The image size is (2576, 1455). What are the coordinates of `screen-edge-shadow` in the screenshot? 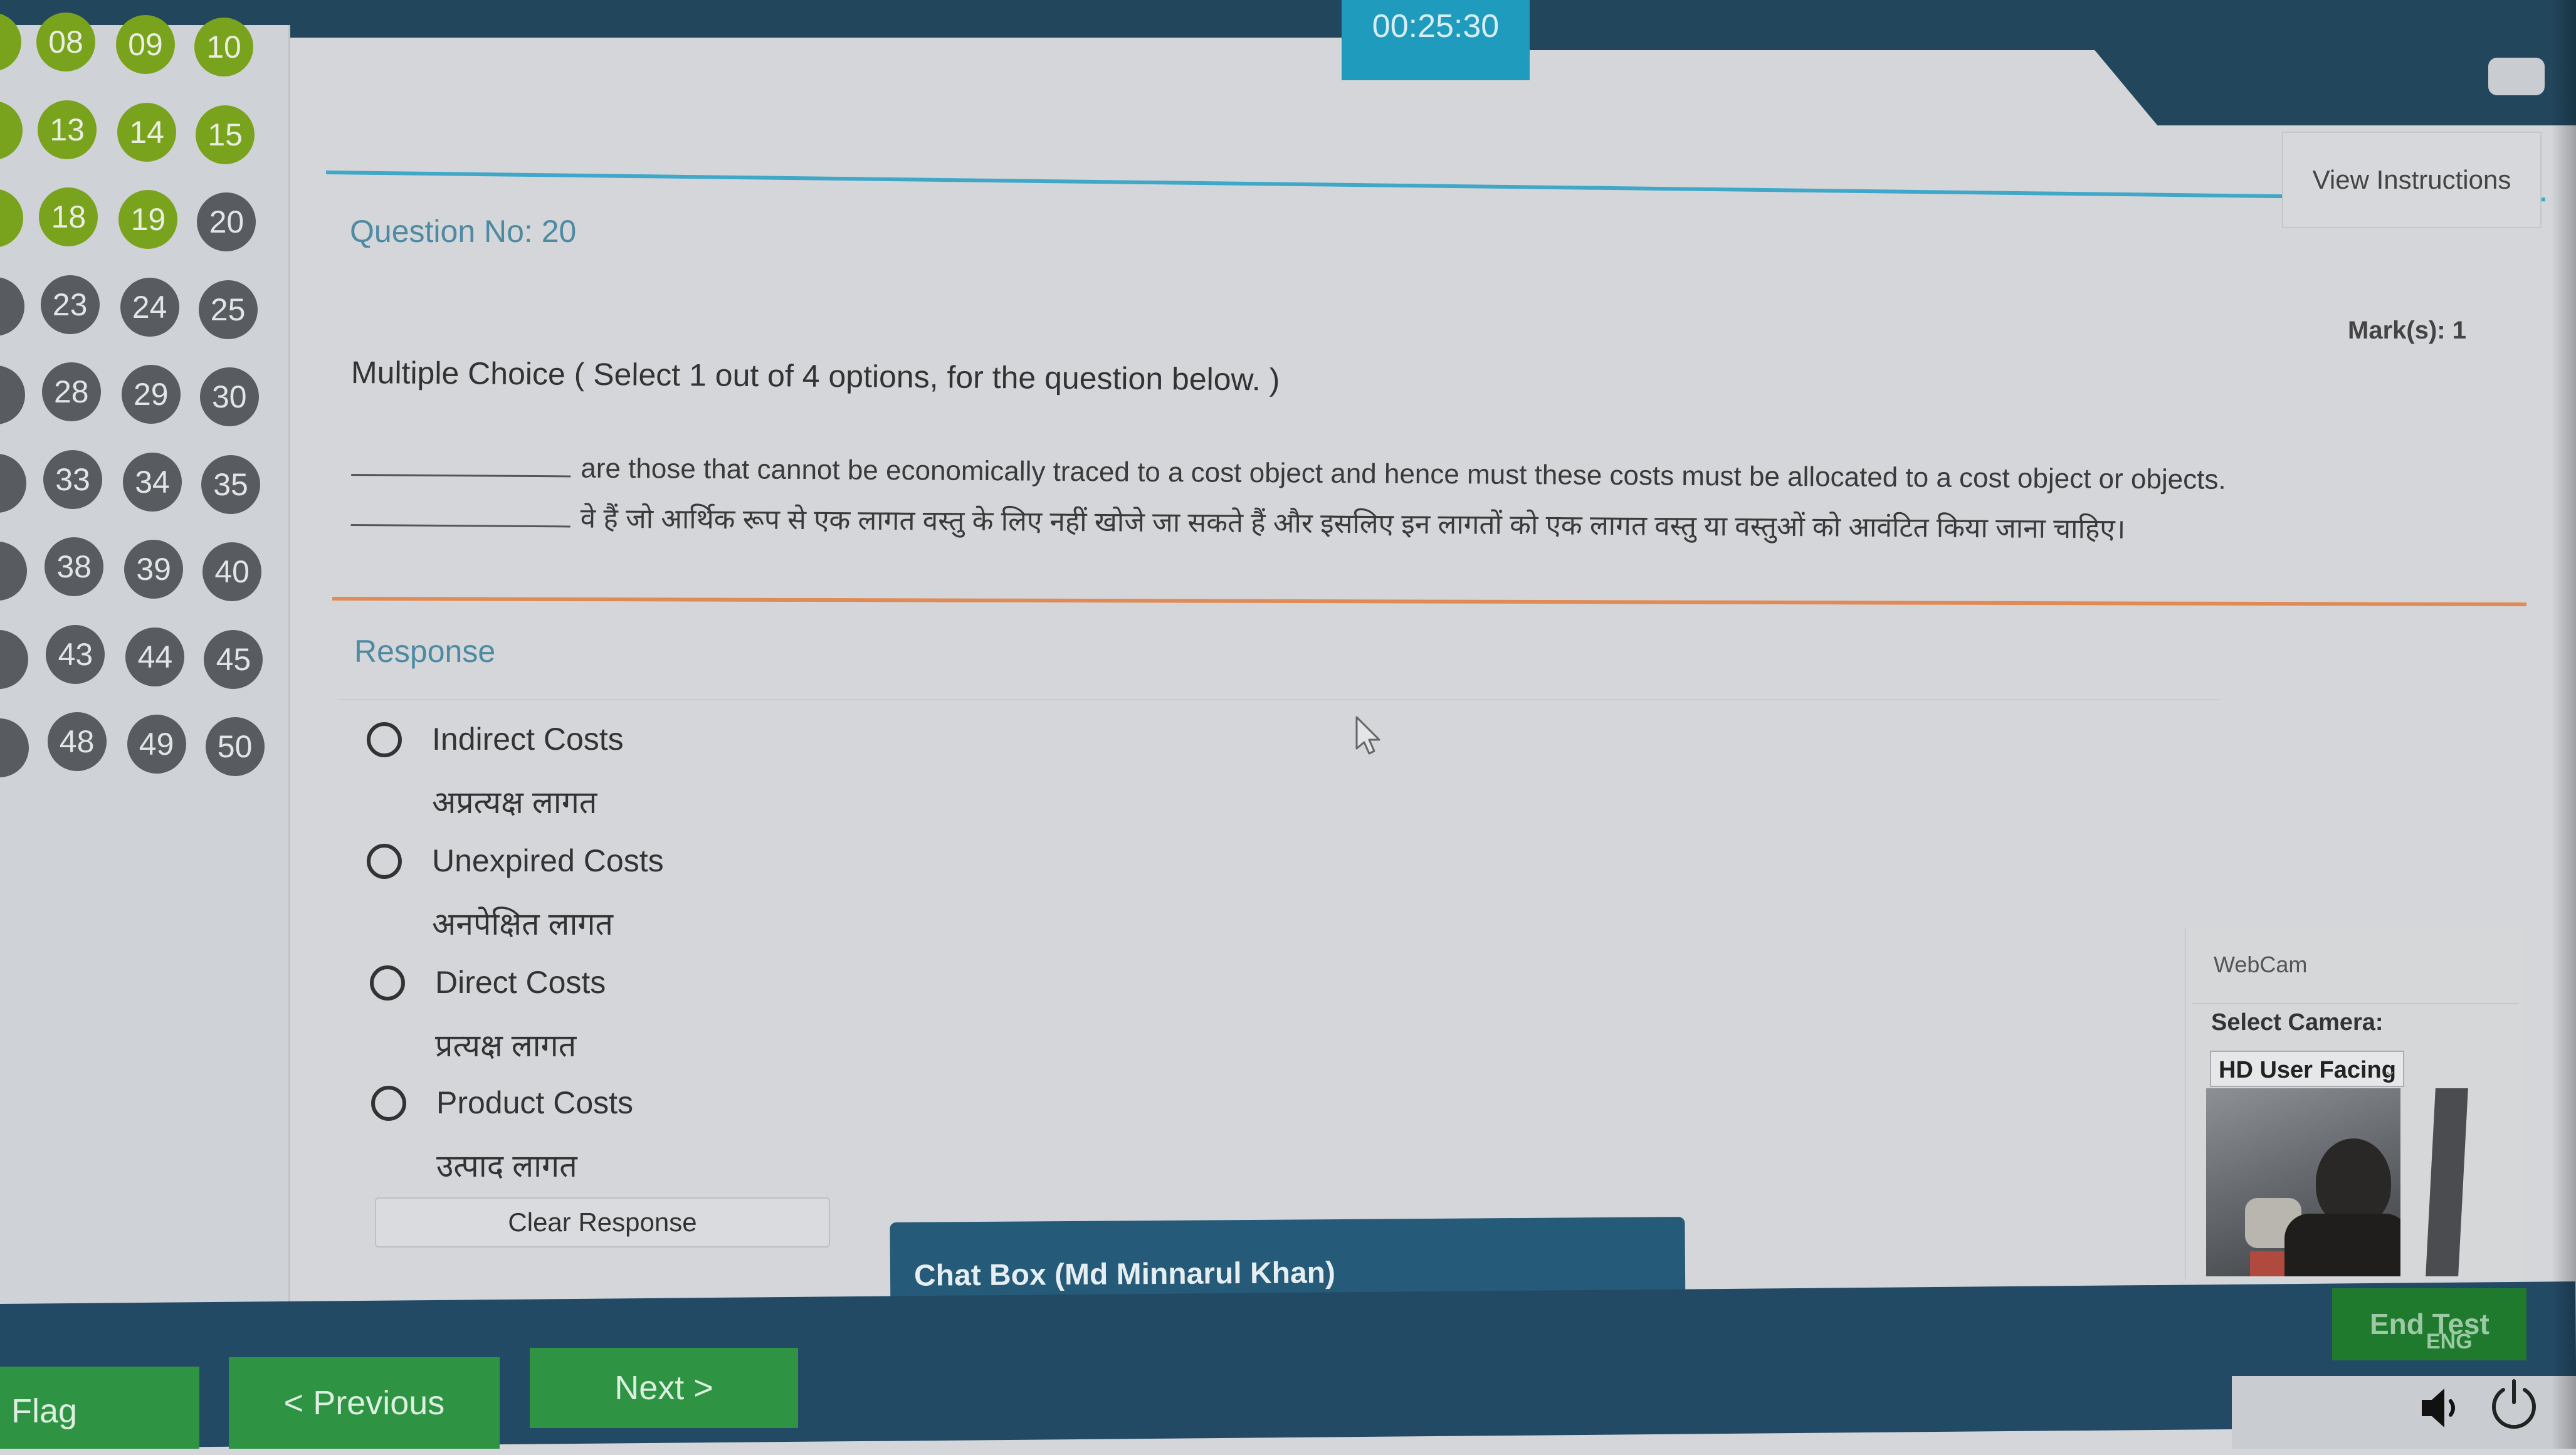 It's located at (2563, 724).